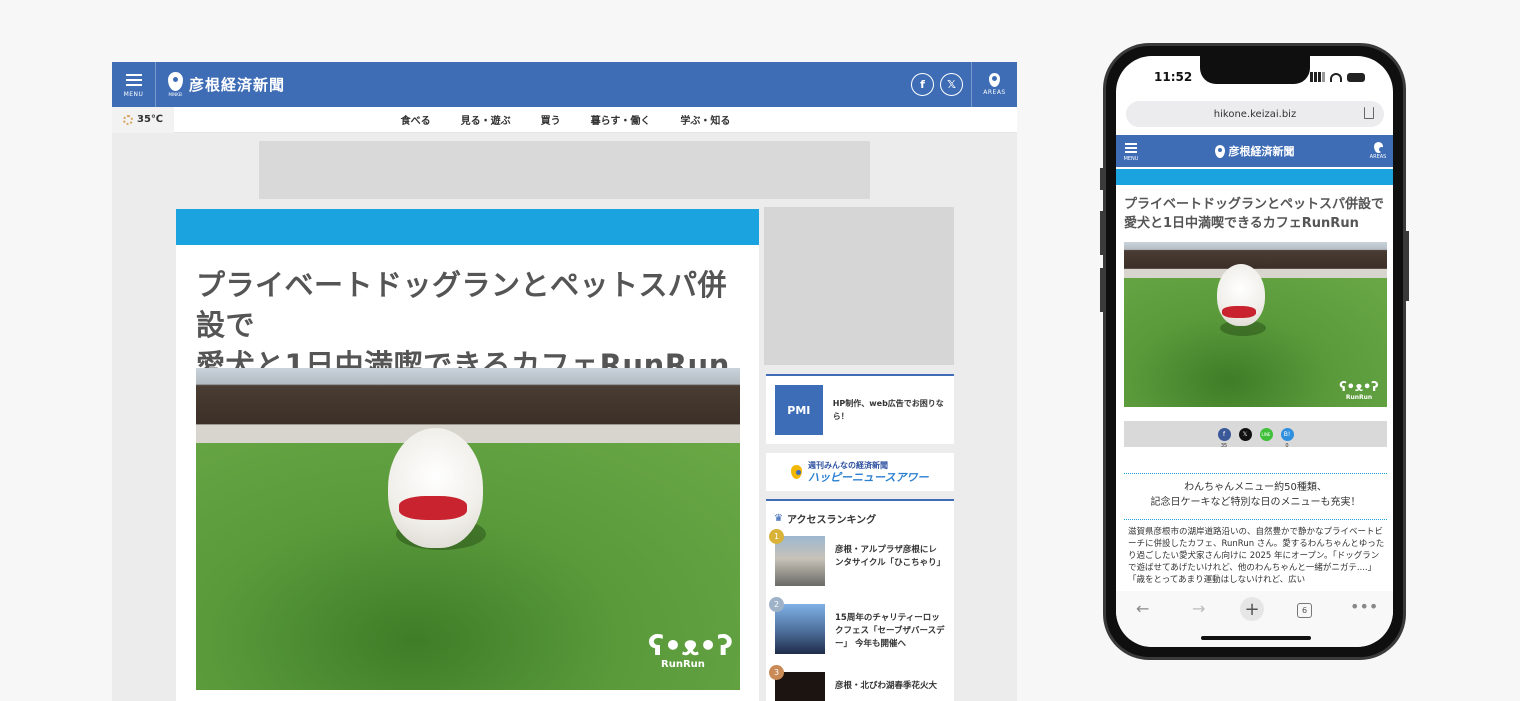 The height and width of the screenshot is (701, 1520). Describe the element at coordinates (776, 672) in the screenshot. I see `rank-number: 3` at that location.